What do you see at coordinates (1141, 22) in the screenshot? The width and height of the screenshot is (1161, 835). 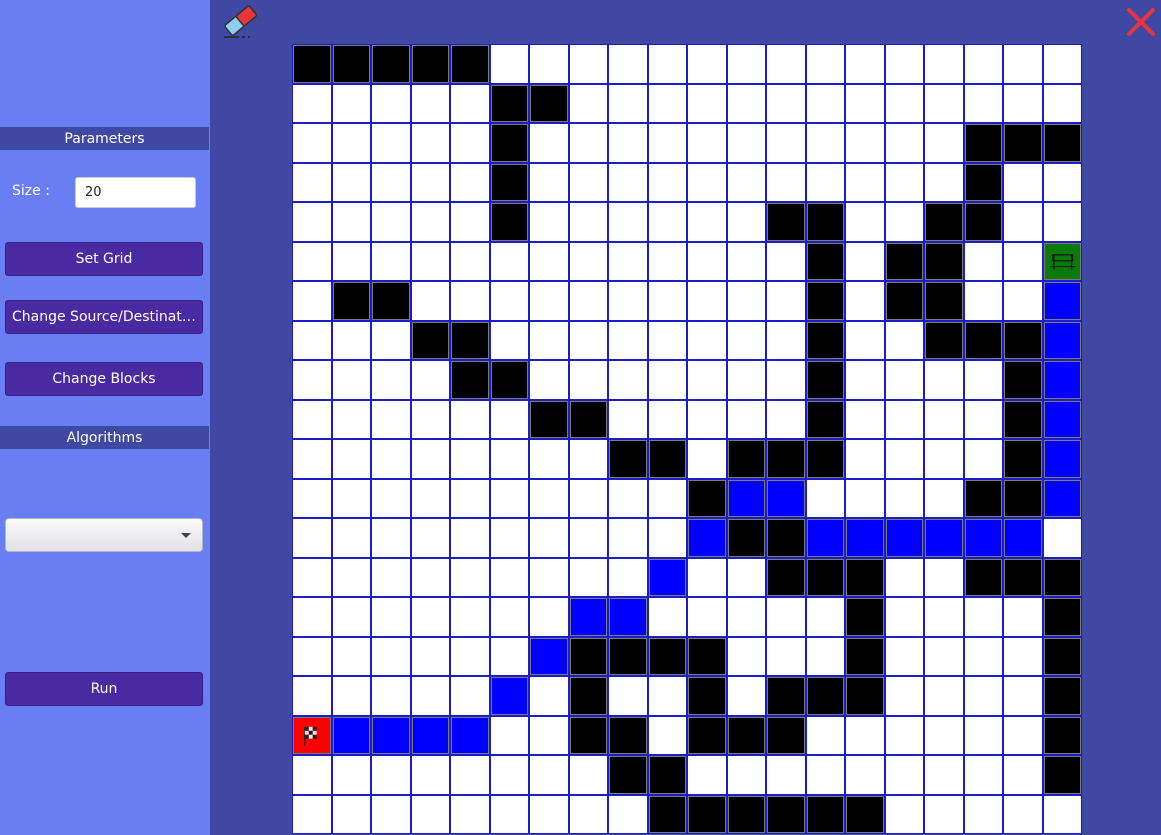 I see `close-icon` at bounding box center [1141, 22].